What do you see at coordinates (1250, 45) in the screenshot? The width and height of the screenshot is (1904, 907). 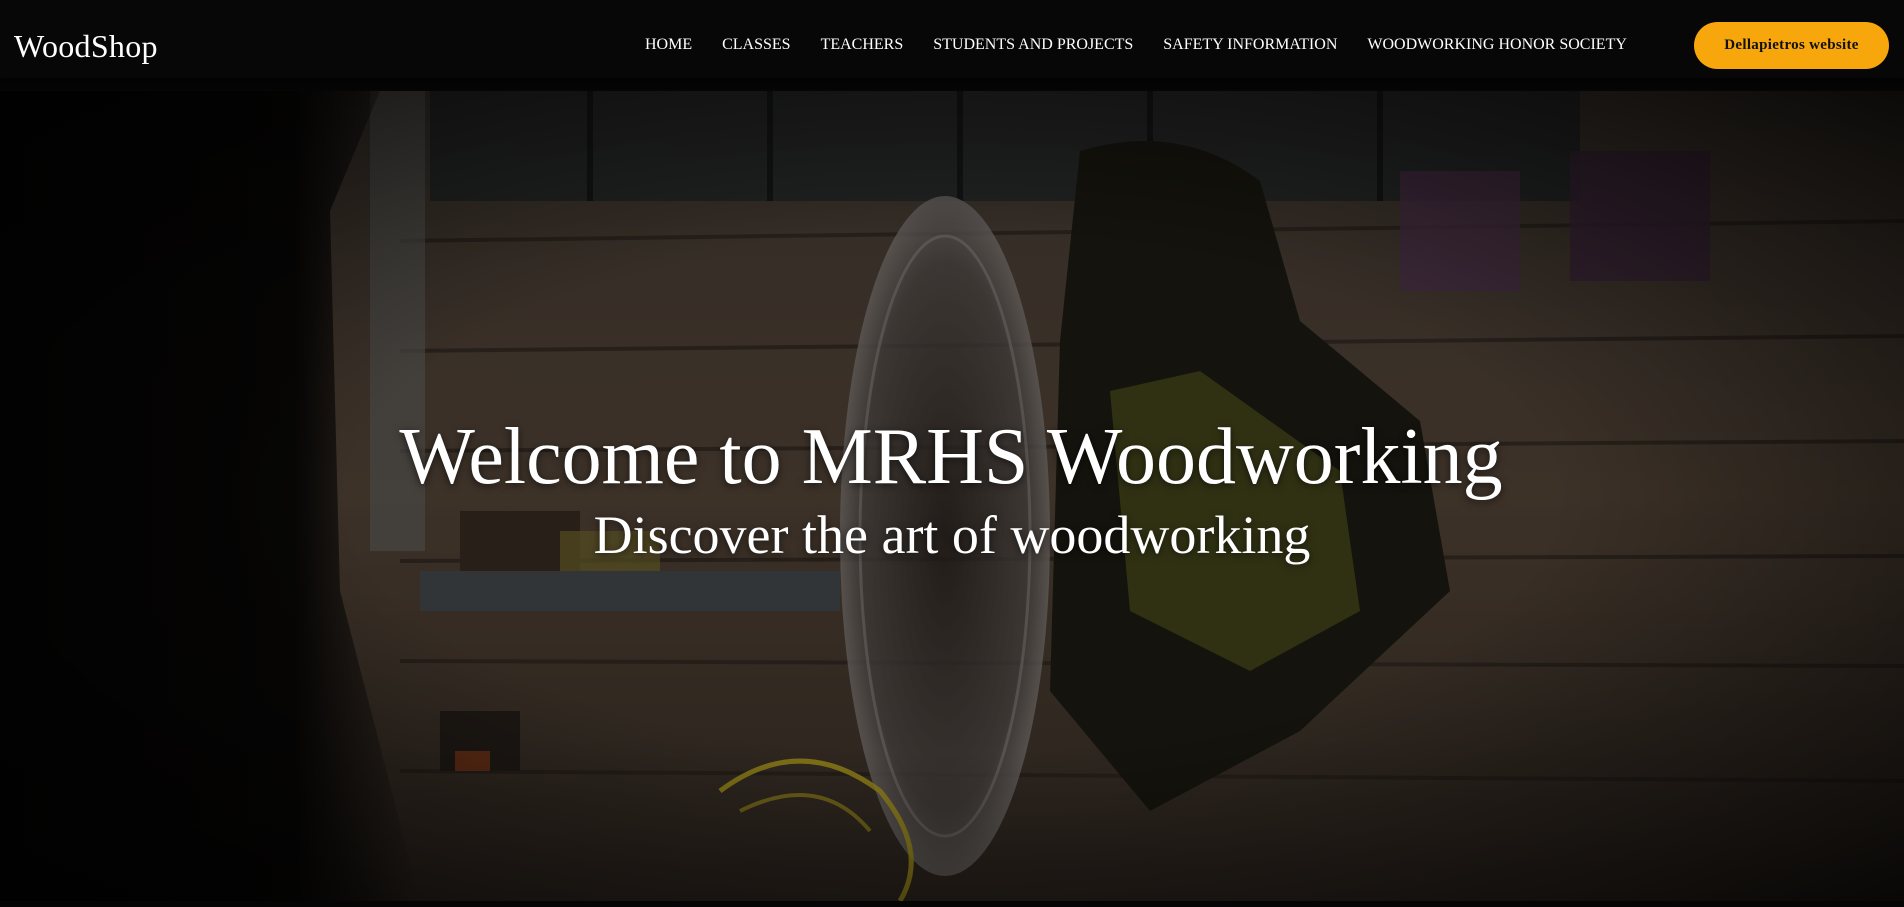 I see `nav-link-safety-information: SAFETY INFORMATION` at bounding box center [1250, 45].